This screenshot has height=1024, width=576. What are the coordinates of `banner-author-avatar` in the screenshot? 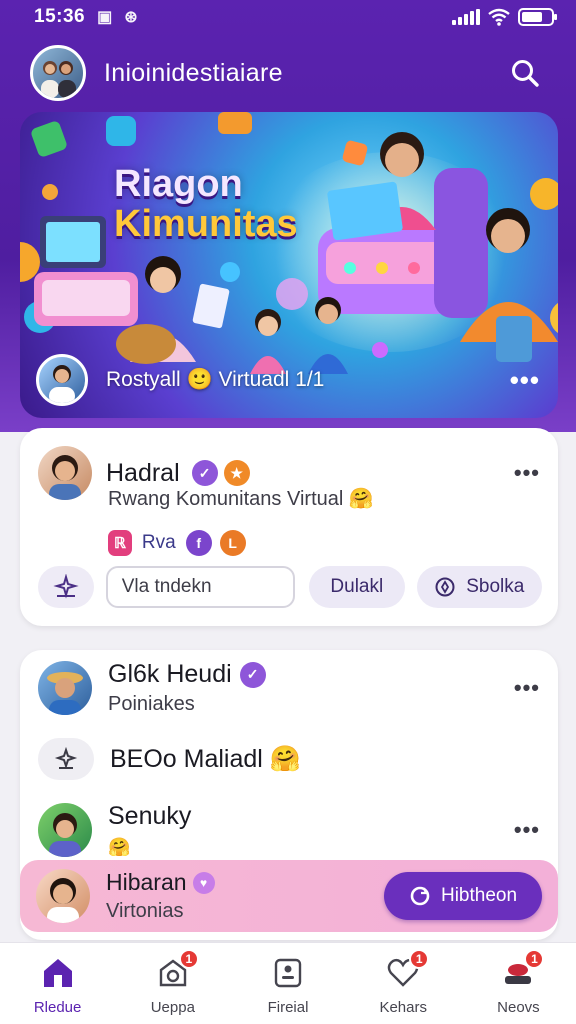 It's located at (62, 380).